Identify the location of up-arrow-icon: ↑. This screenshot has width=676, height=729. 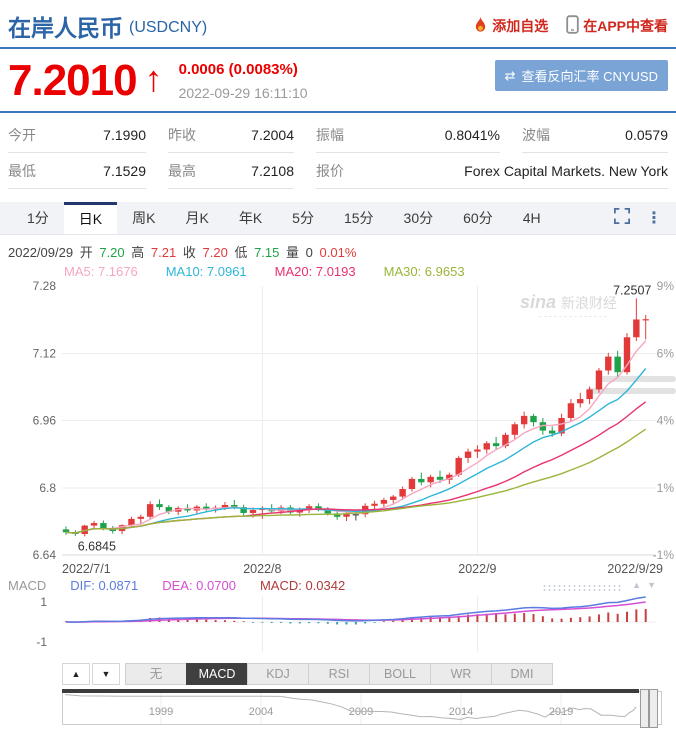
(153, 78).